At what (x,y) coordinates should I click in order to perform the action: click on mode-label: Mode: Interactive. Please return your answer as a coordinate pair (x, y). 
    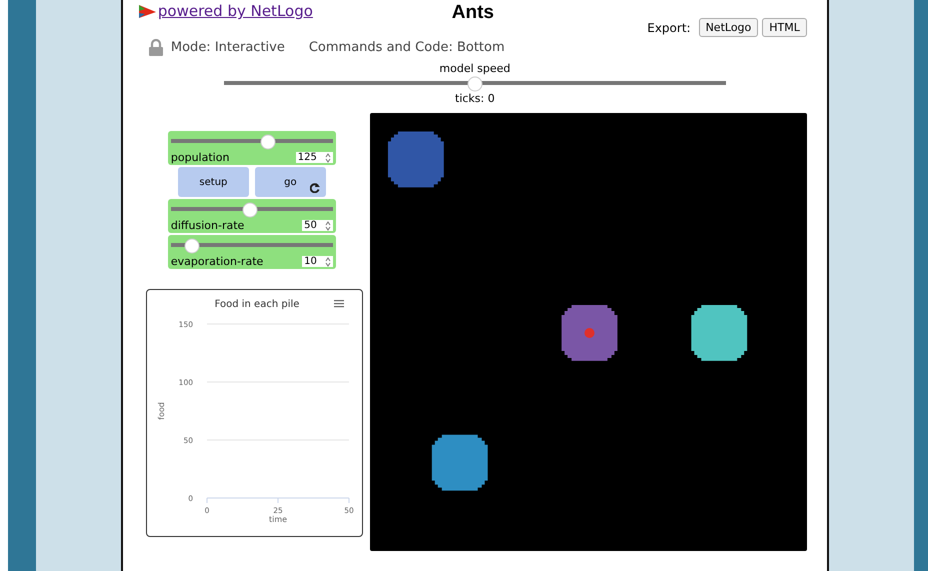
    Looking at the image, I should click on (227, 47).